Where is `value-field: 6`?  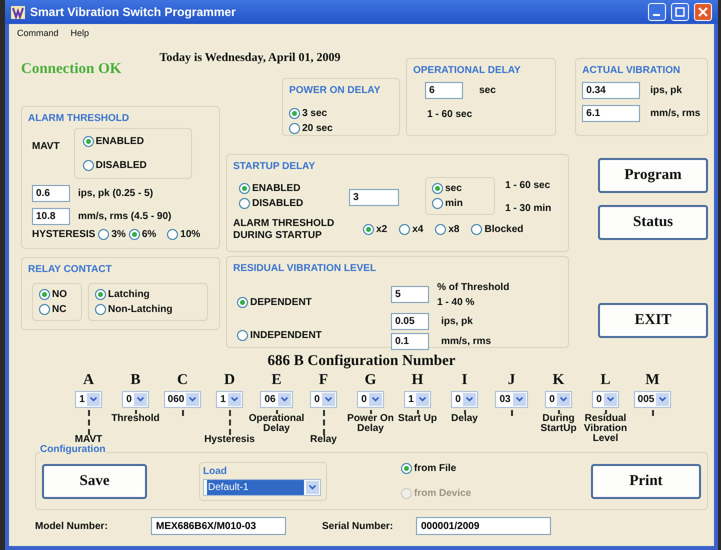
value-field: 6 is located at coordinates (444, 90).